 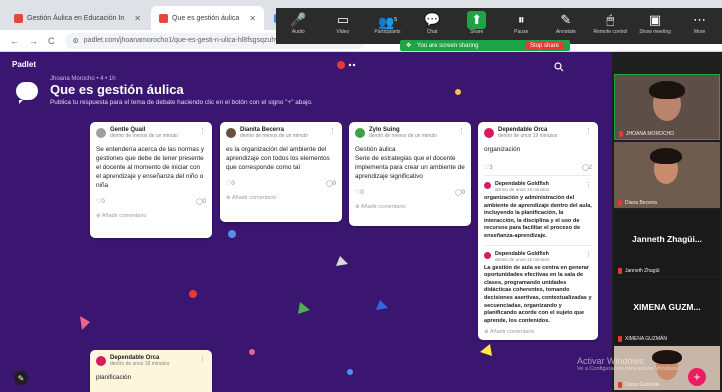 What do you see at coordinates (208, 18) in the screenshot?
I see `browser-tab-active: Que es gestión áulica ✕` at bounding box center [208, 18].